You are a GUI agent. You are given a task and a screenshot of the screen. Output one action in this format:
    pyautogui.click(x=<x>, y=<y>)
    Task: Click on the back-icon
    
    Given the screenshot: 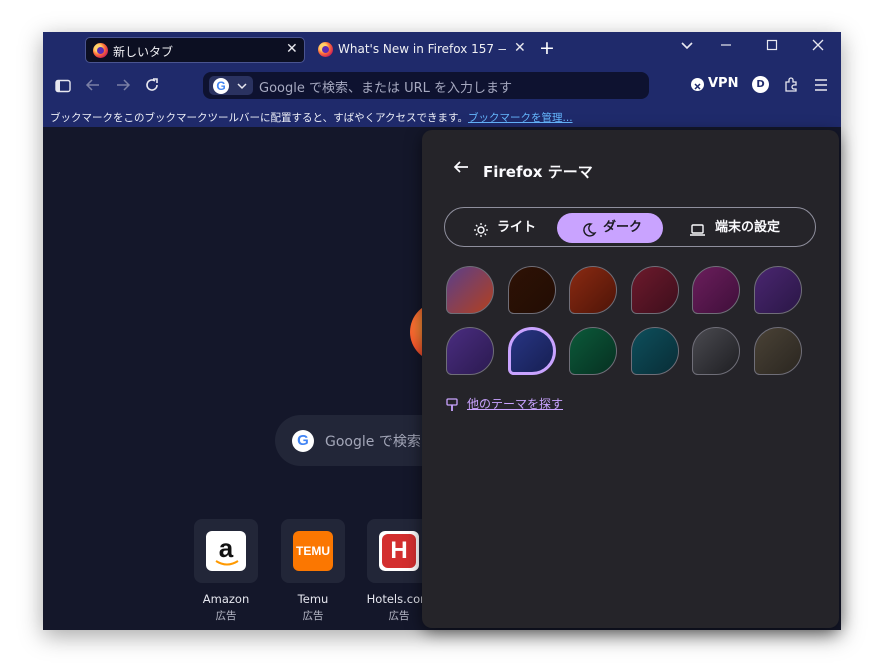 What is the action you would take?
    pyautogui.click(x=93, y=87)
    